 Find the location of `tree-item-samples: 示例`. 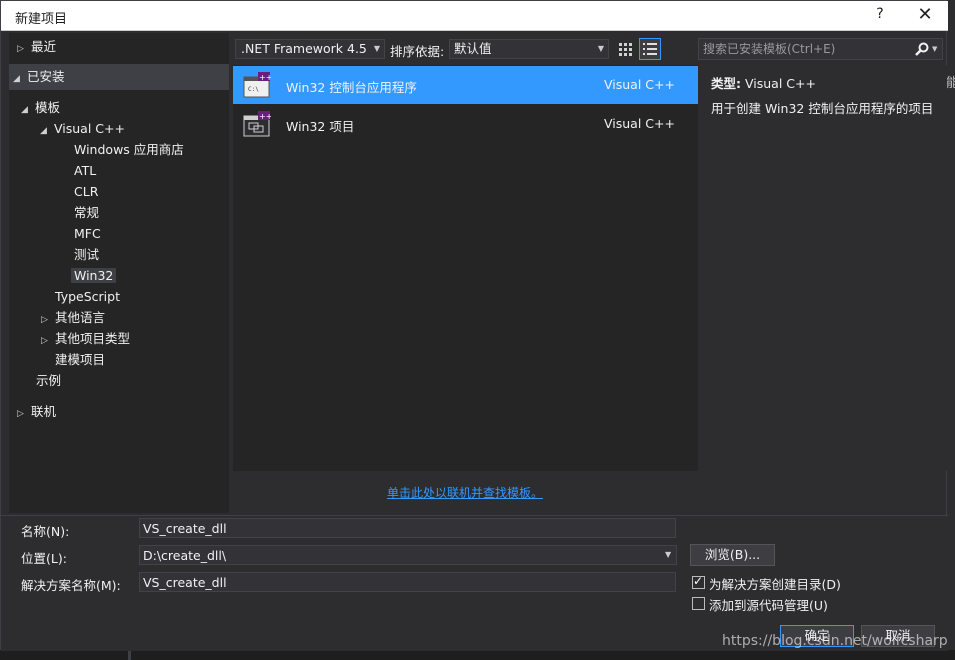

tree-item-samples: 示例 is located at coordinates (48, 380).